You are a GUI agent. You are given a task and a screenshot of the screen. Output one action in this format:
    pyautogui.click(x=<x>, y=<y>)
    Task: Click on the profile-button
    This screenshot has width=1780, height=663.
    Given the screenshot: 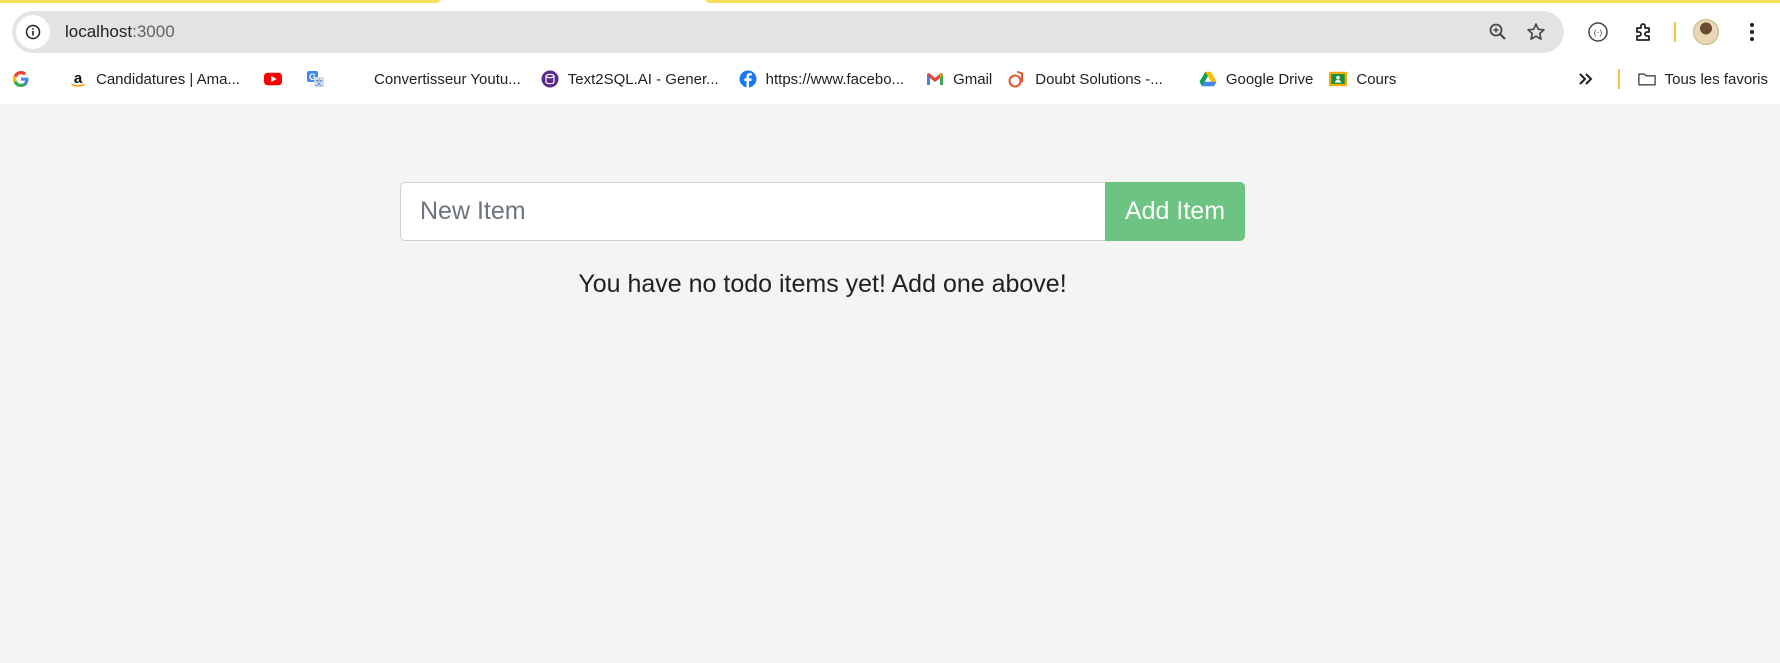 What is the action you would take?
    pyautogui.click(x=1706, y=32)
    